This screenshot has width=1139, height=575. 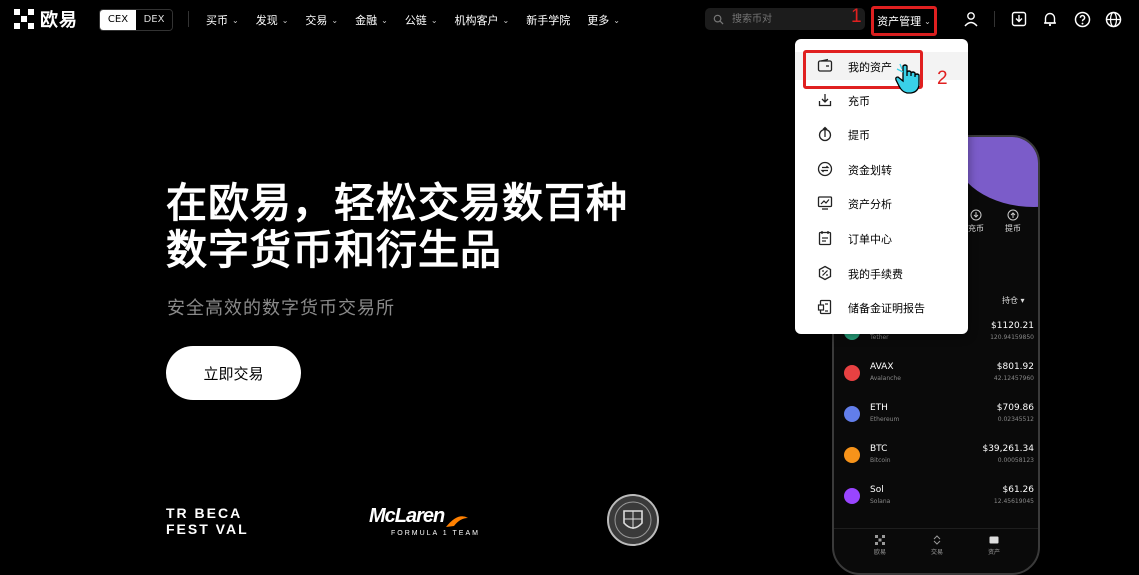 What do you see at coordinates (870, 204) in the screenshot?
I see `dropdown-item-label: 资产分析` at bounding box center [870, 204].